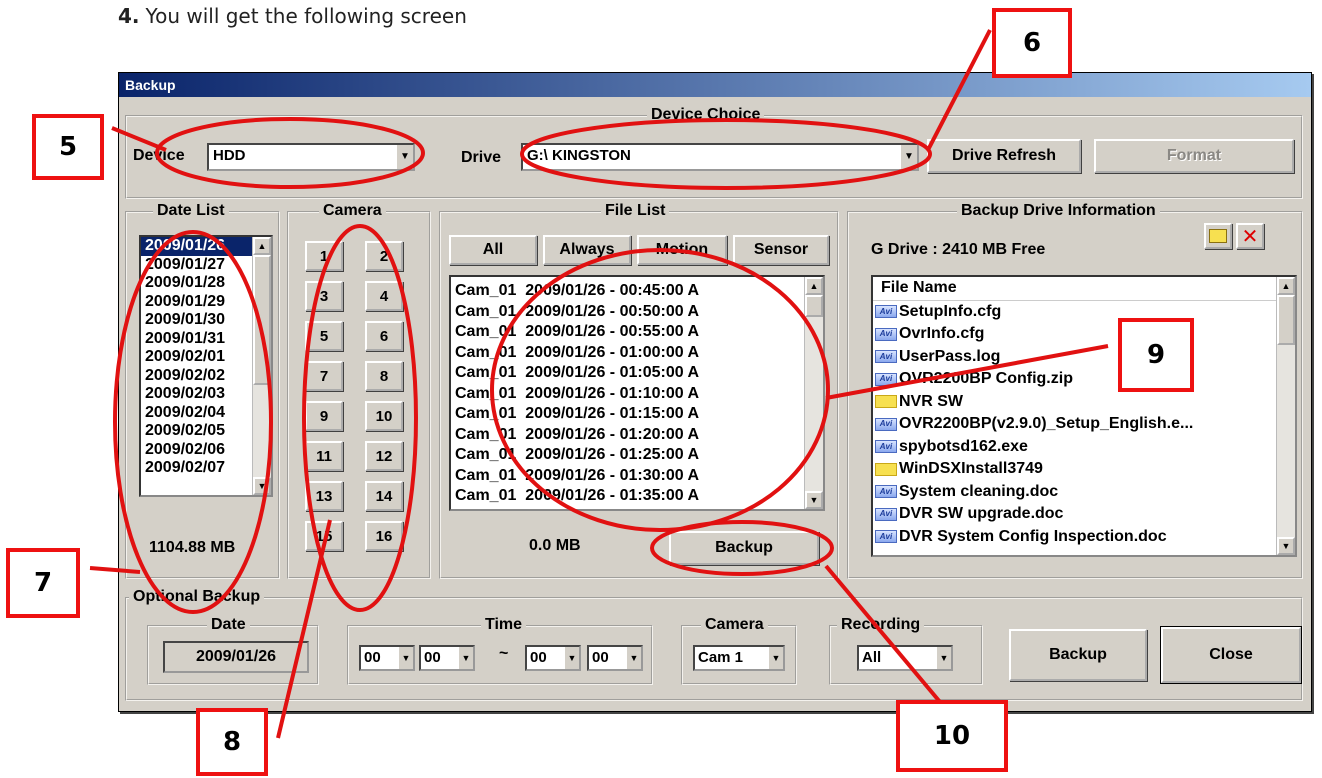  I want to click on camera-button-13: 13, so click(324, 496).